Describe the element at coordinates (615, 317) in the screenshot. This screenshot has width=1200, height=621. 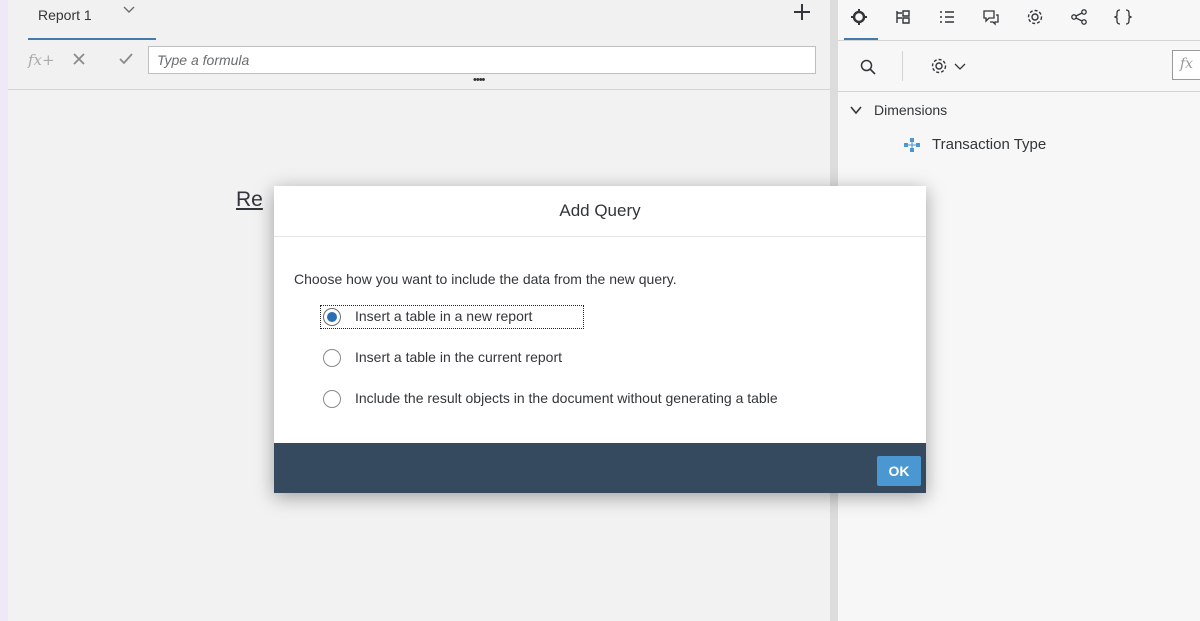
I see `option-new-report: Insert a table in a new report` at that location.